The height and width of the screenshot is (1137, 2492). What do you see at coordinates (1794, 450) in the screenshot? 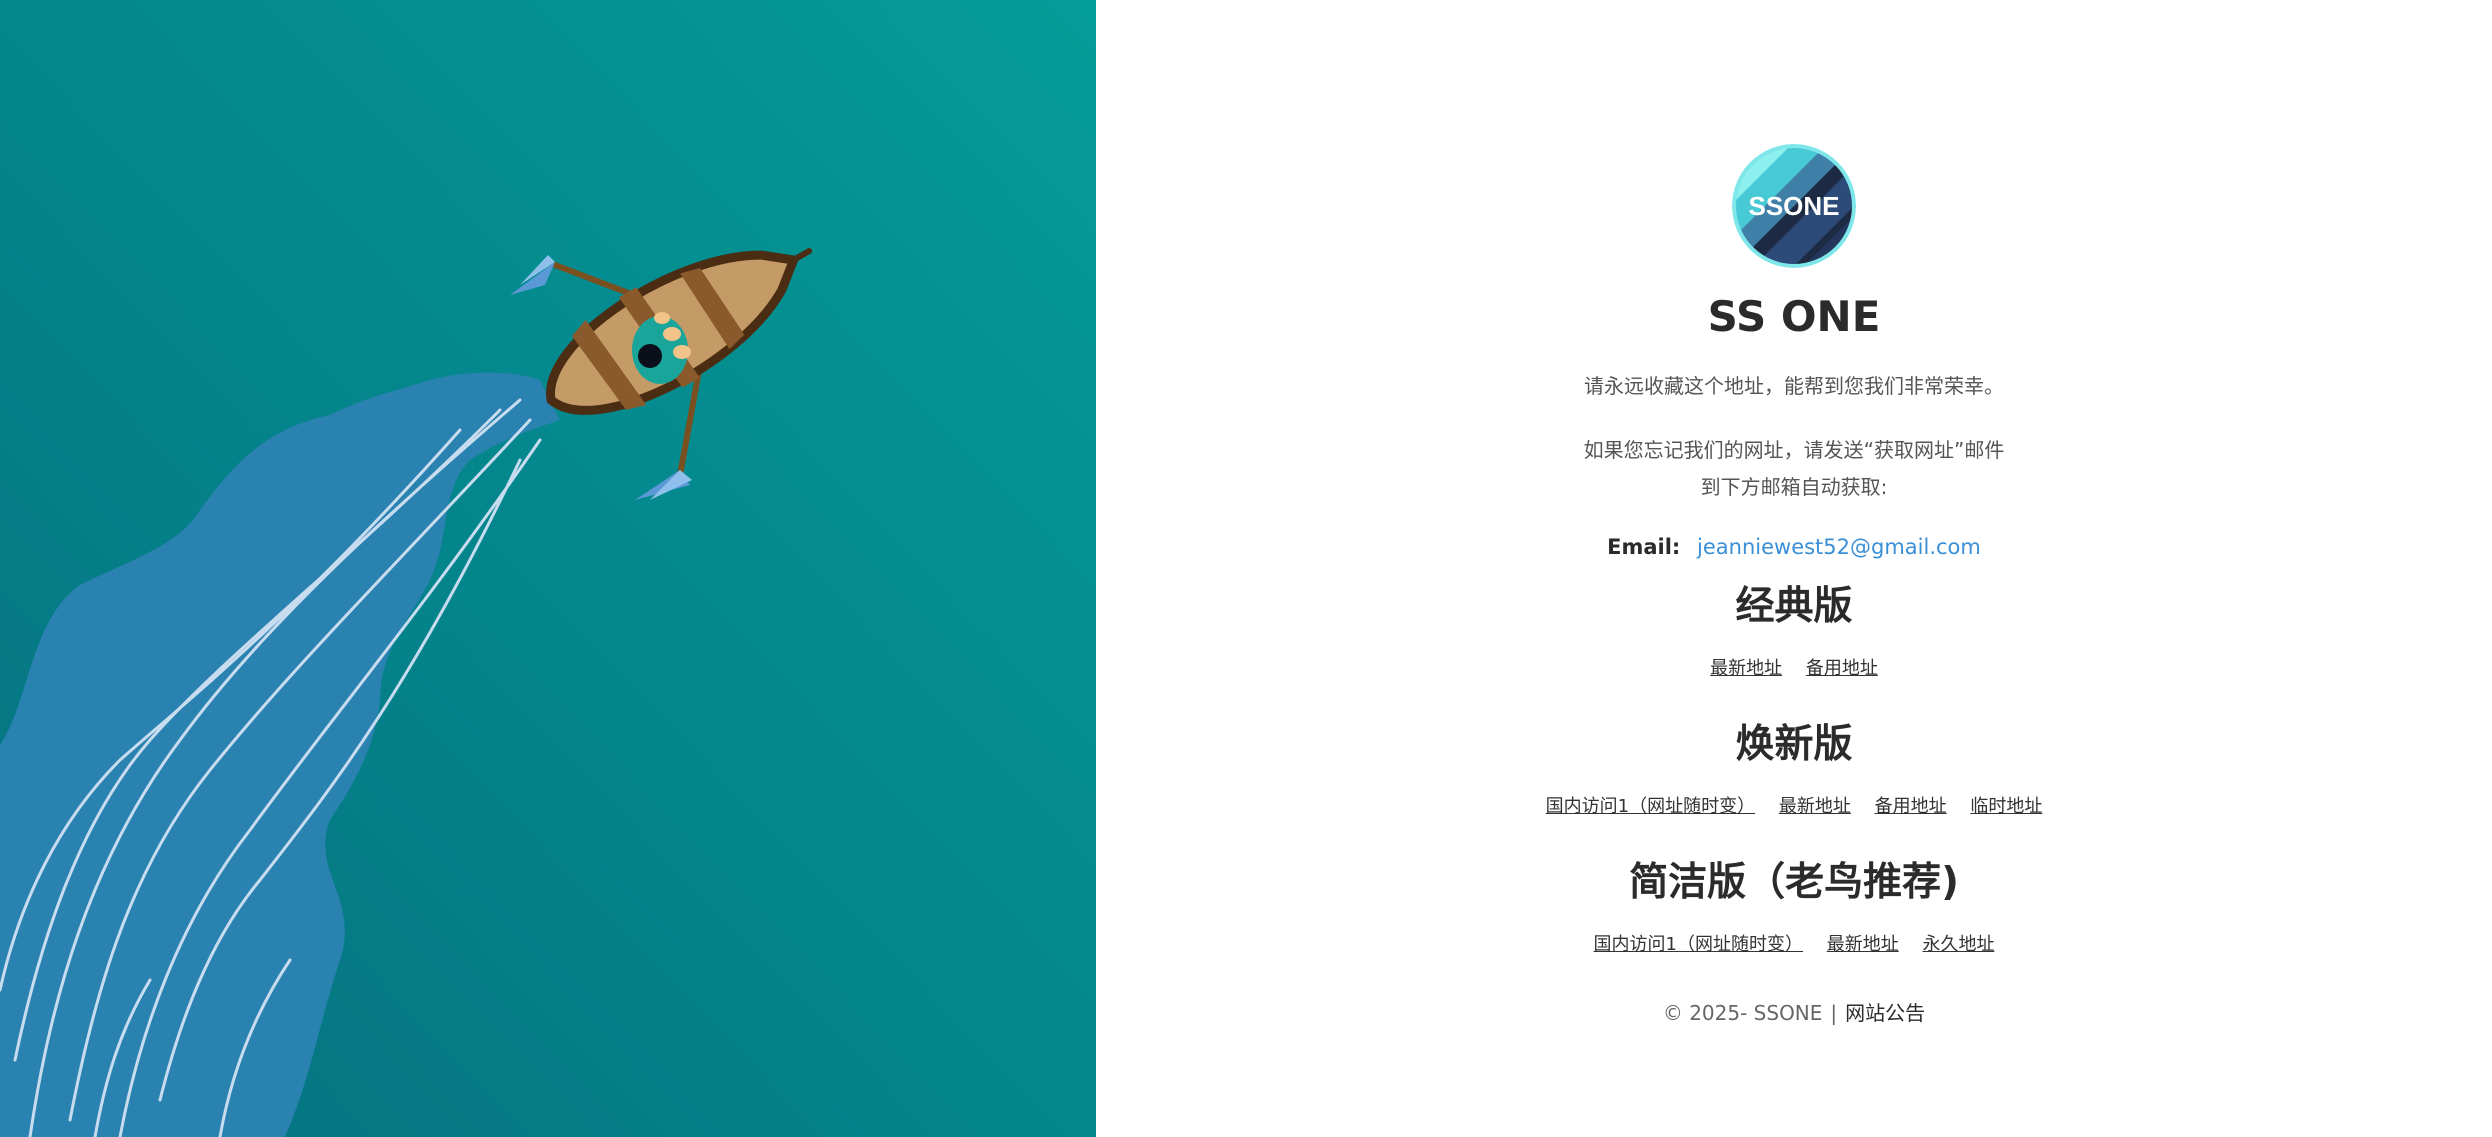
I see `hint-line-1: 如果您忘记我们的网址，请发送“获取网址”邮件` at bounding box center [1794, 450].